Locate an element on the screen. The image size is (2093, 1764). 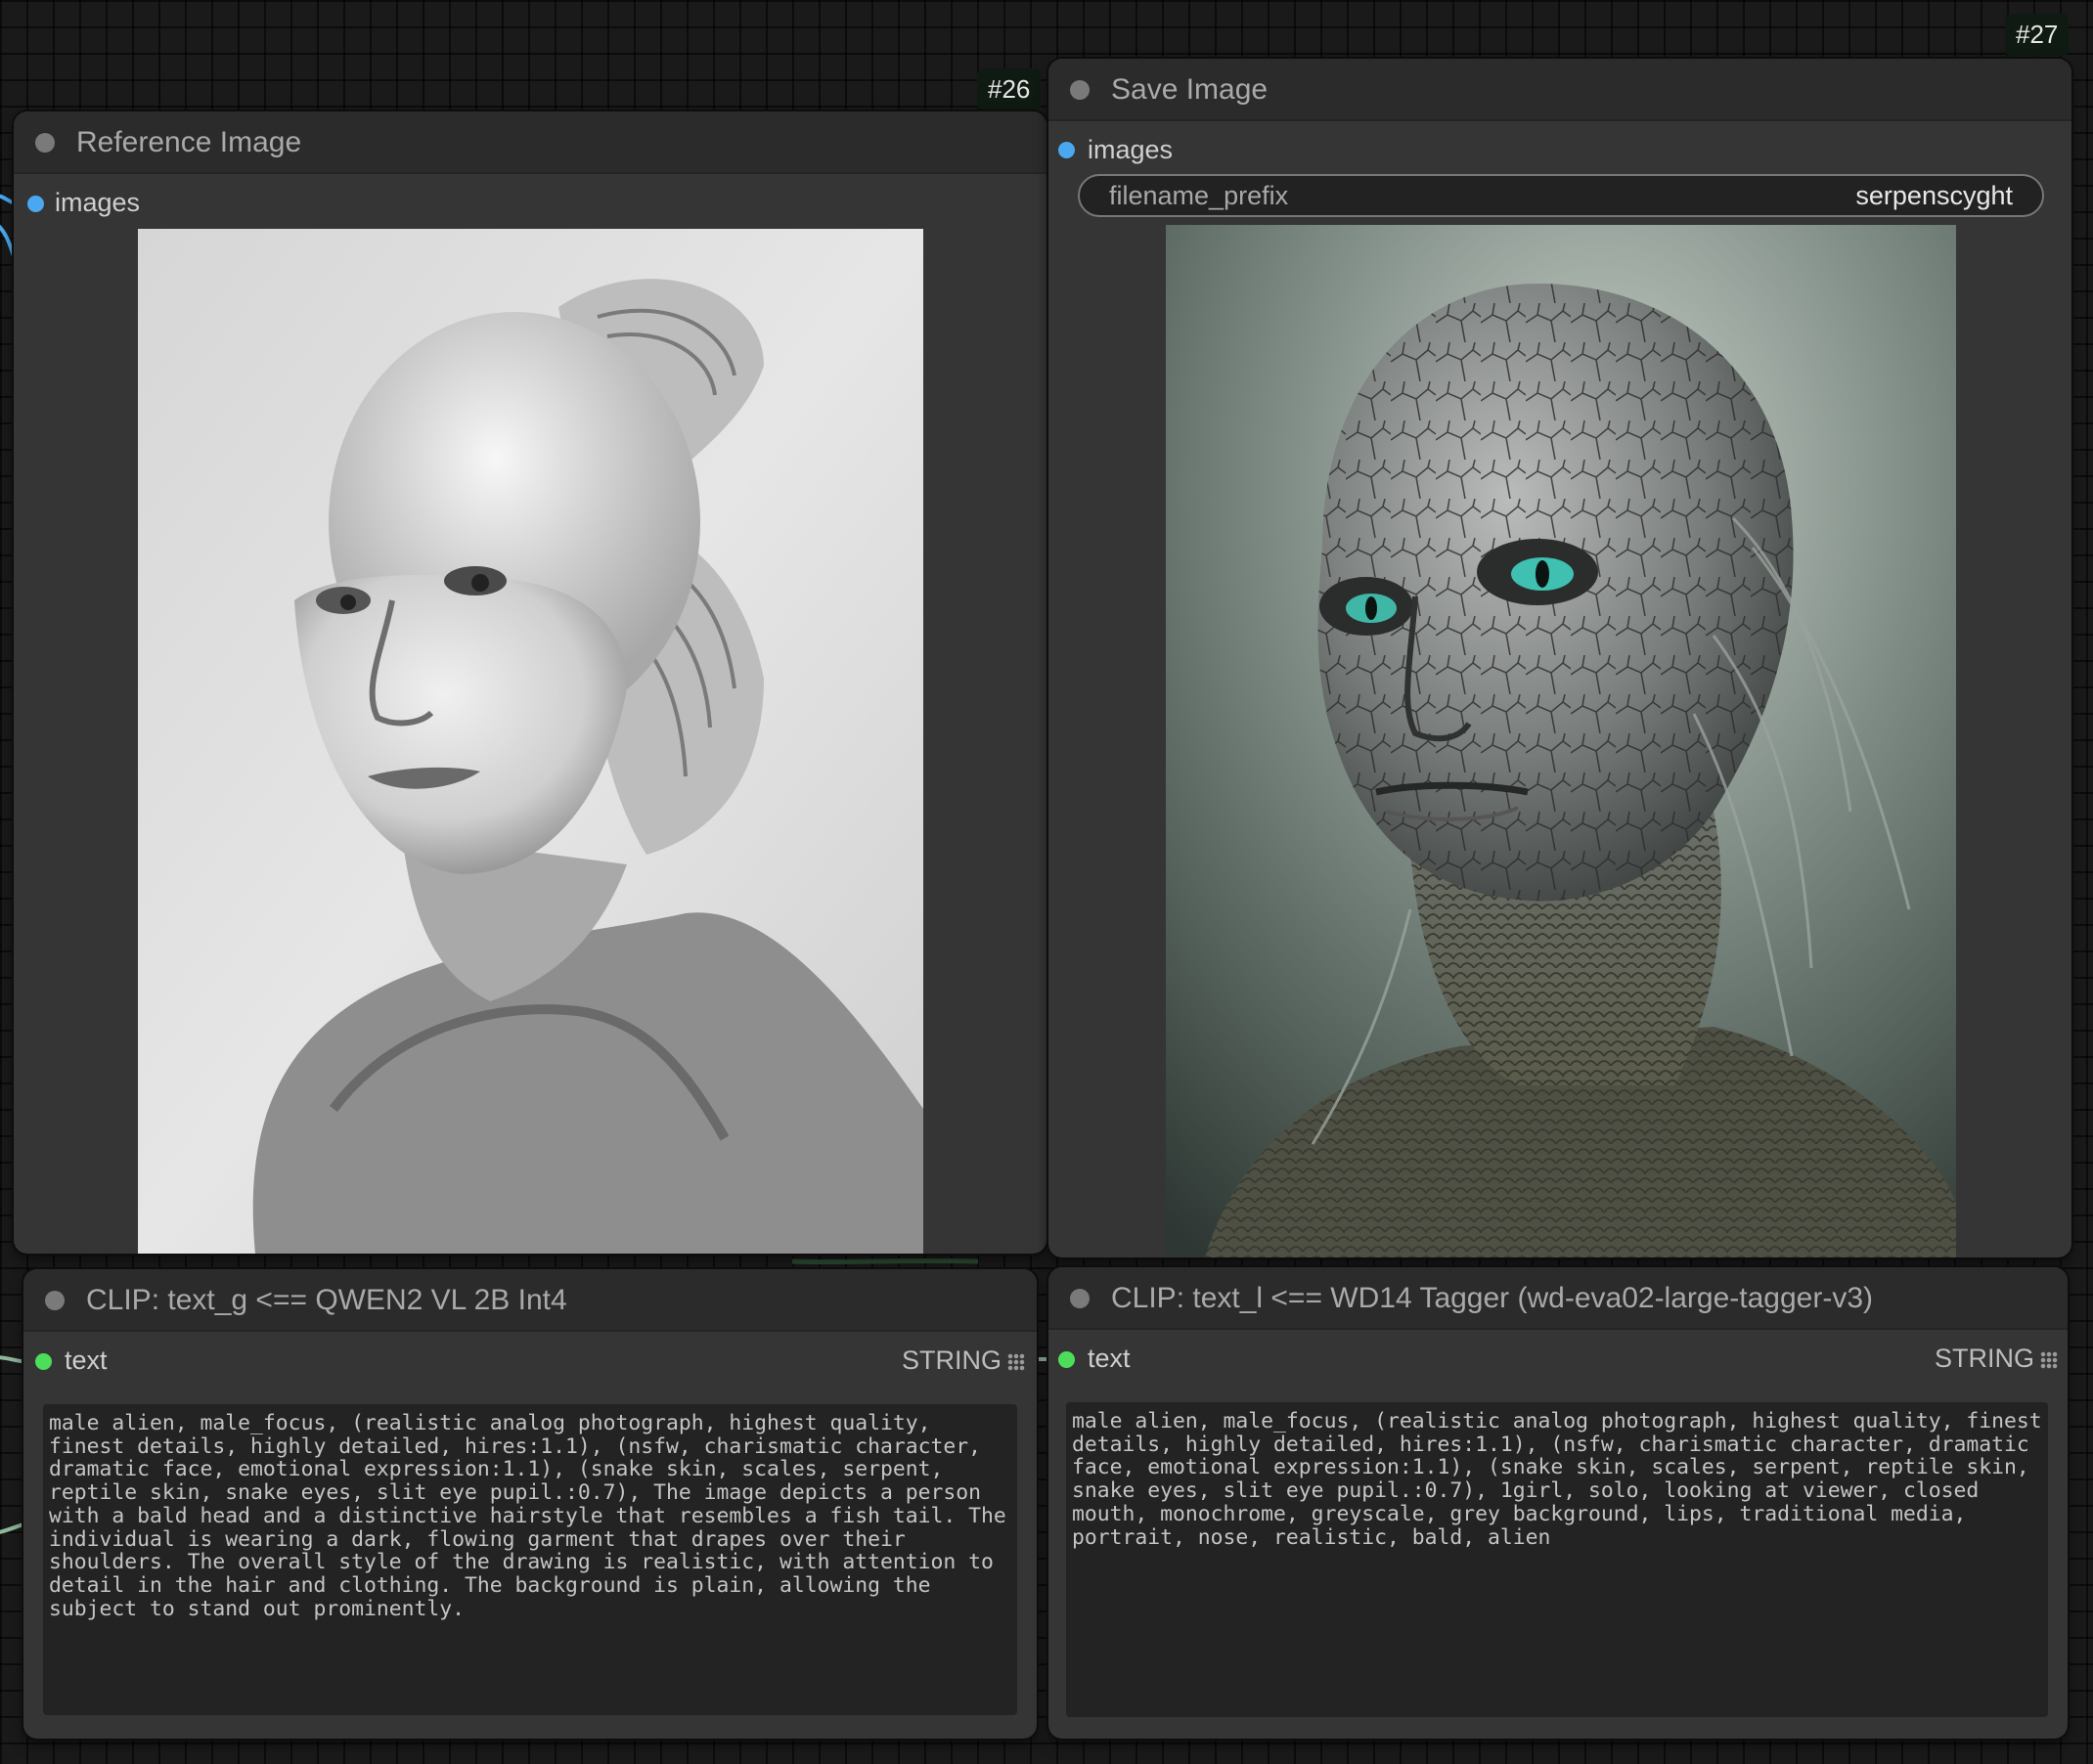
node-title: CLIP: text_g <== QWEN2 VL 2B Int4 is located at coordinates (326, 1300).